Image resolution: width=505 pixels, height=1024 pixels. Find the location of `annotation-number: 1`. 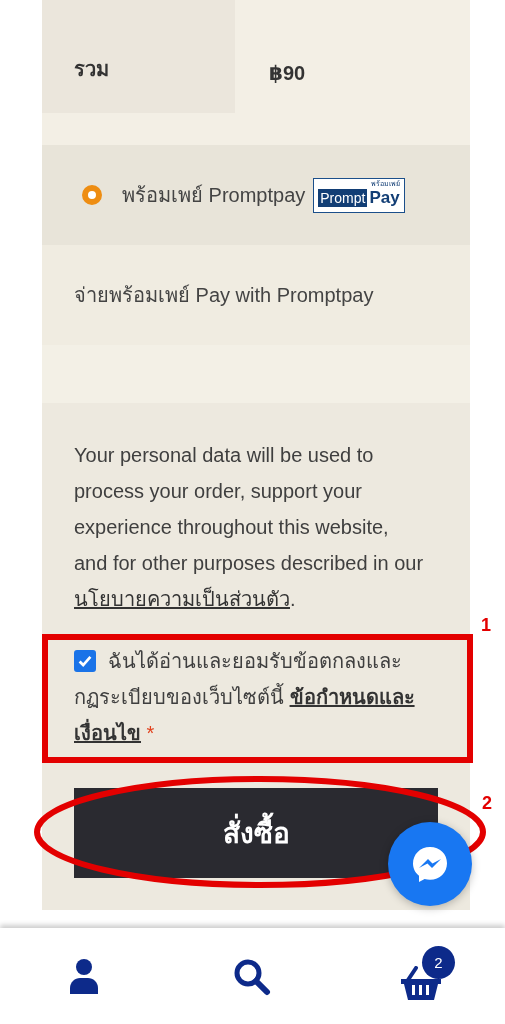

annotation-number: 1 is located at coordinates (486, 625).